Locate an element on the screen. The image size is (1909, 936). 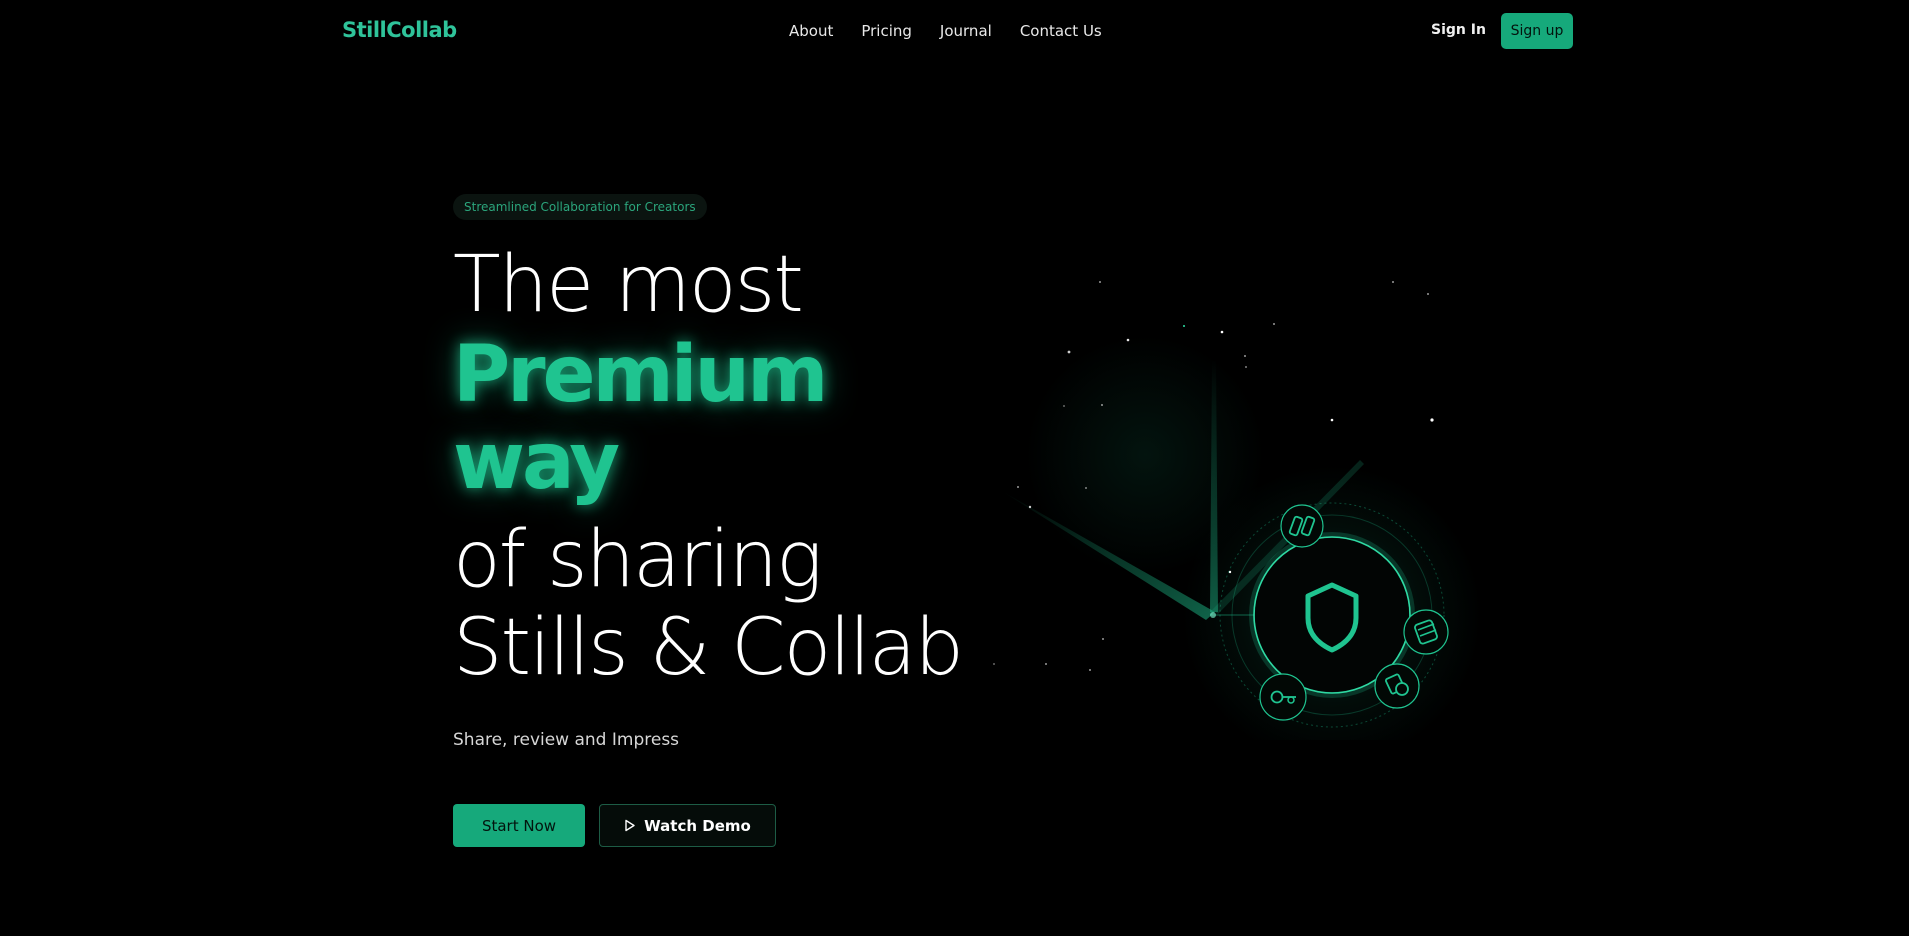
nav-item-about: About is located at coordinates (811, 31).